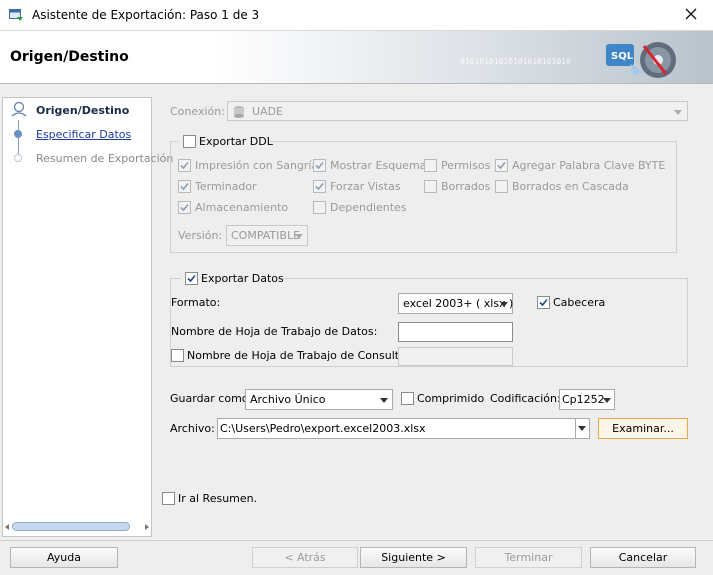 This screenshot has height=575, width=713. I want to click on close-icon, so click(691, 14).